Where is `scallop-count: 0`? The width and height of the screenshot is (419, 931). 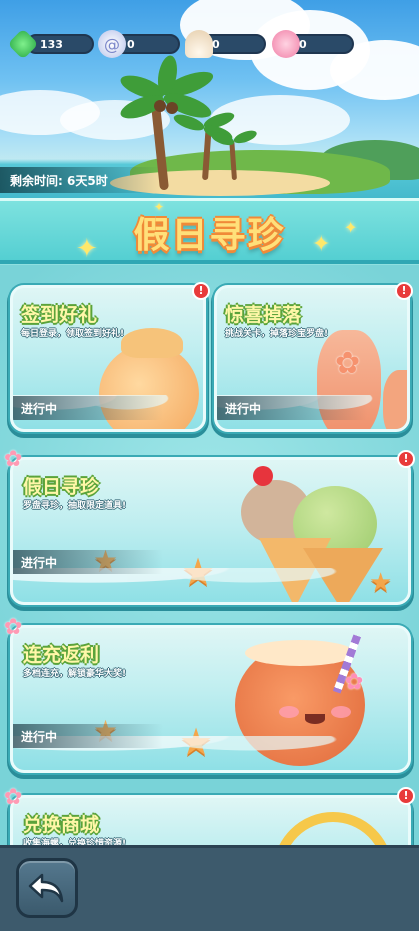
scallop-count: 0 is located at coordinates (216, 44).